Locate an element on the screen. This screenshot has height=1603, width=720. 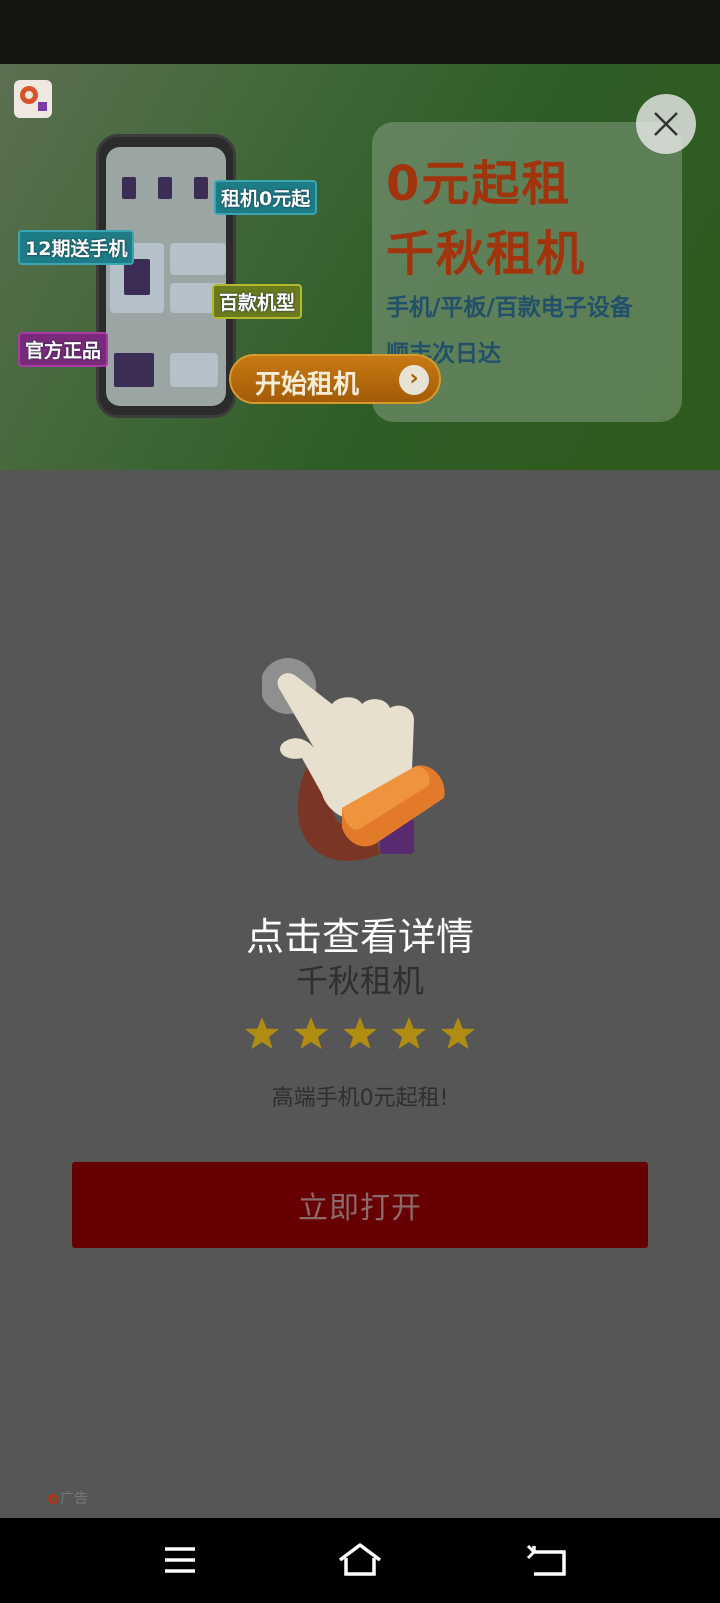
home-icon is located at coordinates (360, 1559).